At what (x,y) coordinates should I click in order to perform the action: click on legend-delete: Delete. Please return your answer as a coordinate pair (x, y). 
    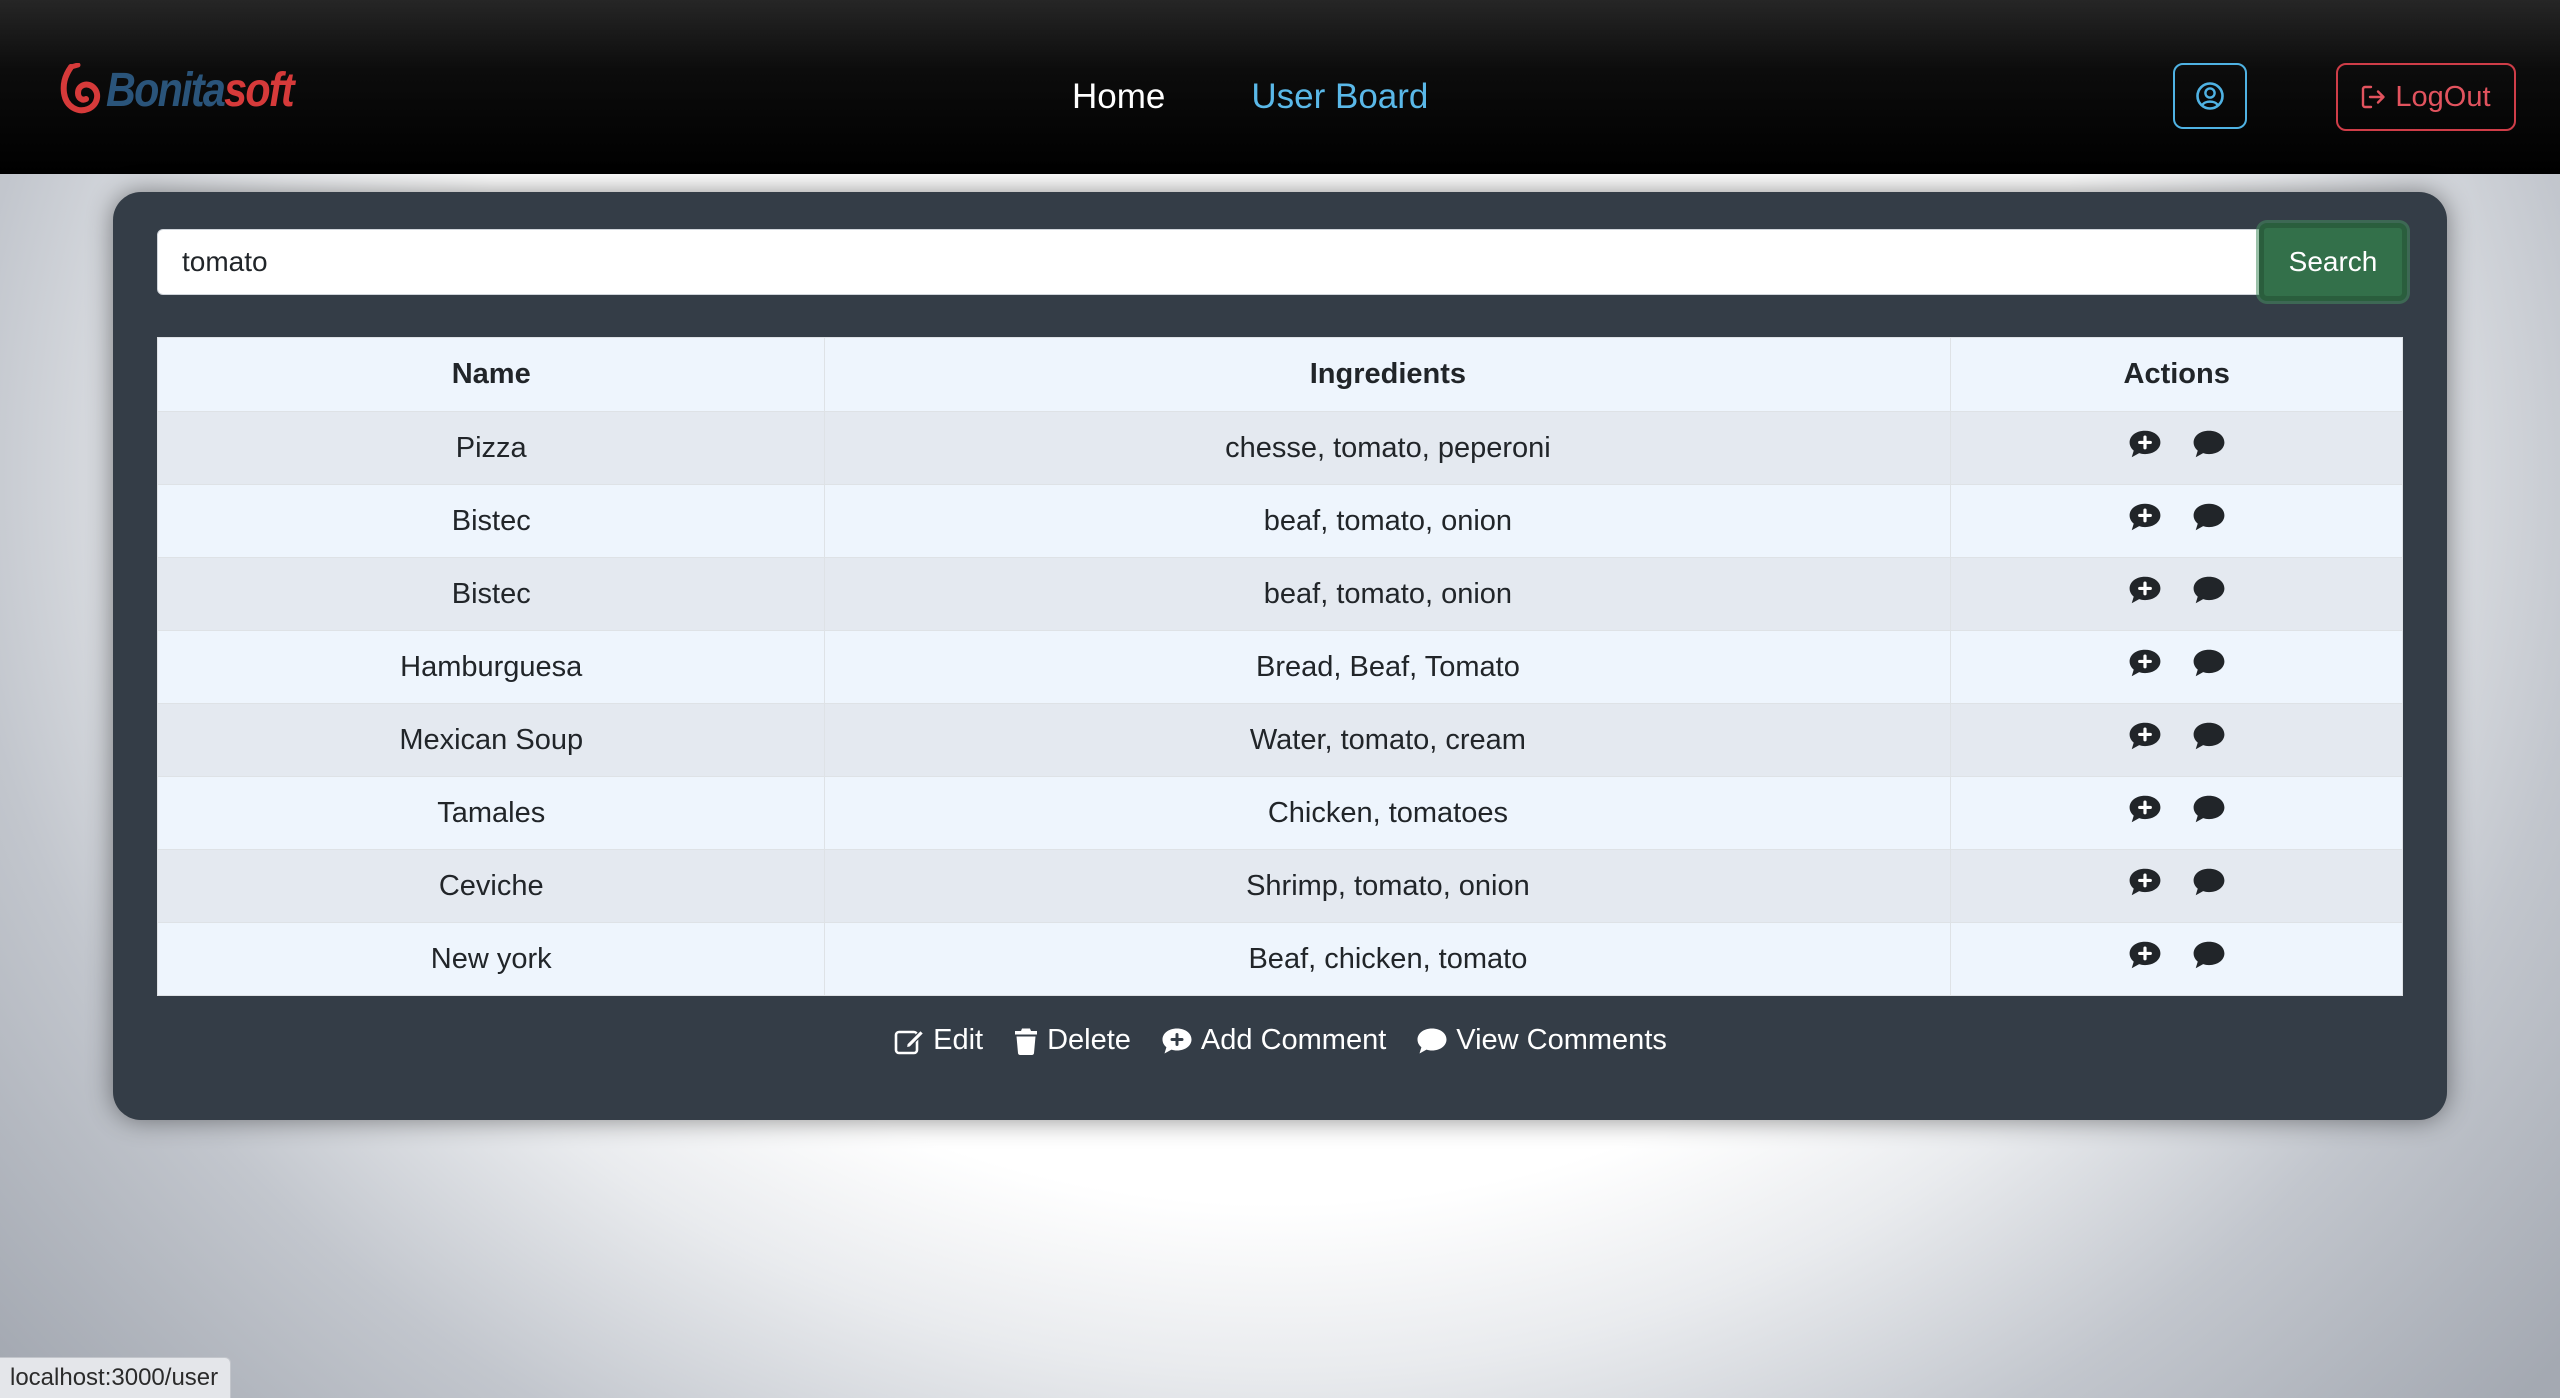
    Looking at the image, I should click on (1072, 1040).